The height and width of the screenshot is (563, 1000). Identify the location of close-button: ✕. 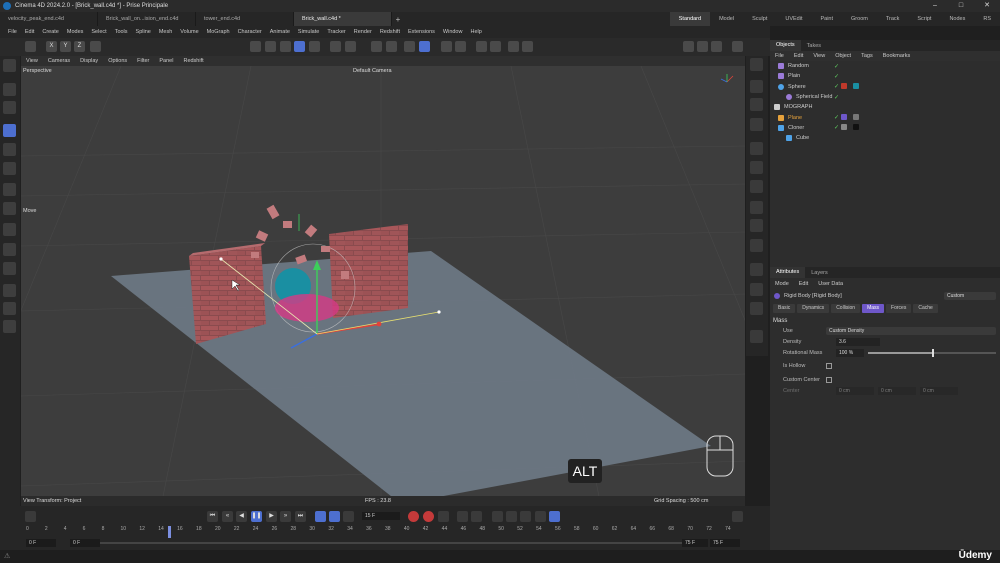
(987, 6).